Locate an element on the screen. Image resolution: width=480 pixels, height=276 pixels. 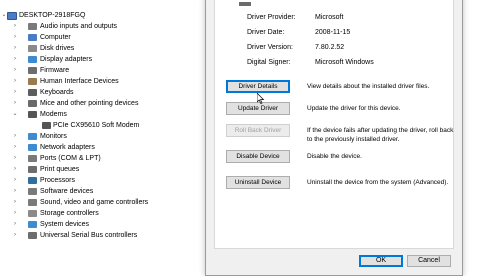
tree-item-label: Keyboards is located at coordinates (57, 92).